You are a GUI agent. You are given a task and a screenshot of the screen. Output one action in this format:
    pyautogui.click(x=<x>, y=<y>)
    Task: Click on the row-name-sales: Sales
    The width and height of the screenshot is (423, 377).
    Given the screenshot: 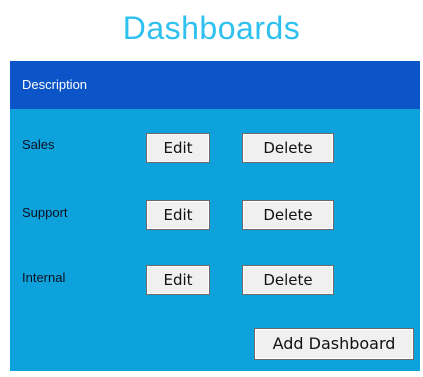 What is the action you would take?
    pyautogui.click(x=38, y=144)
    